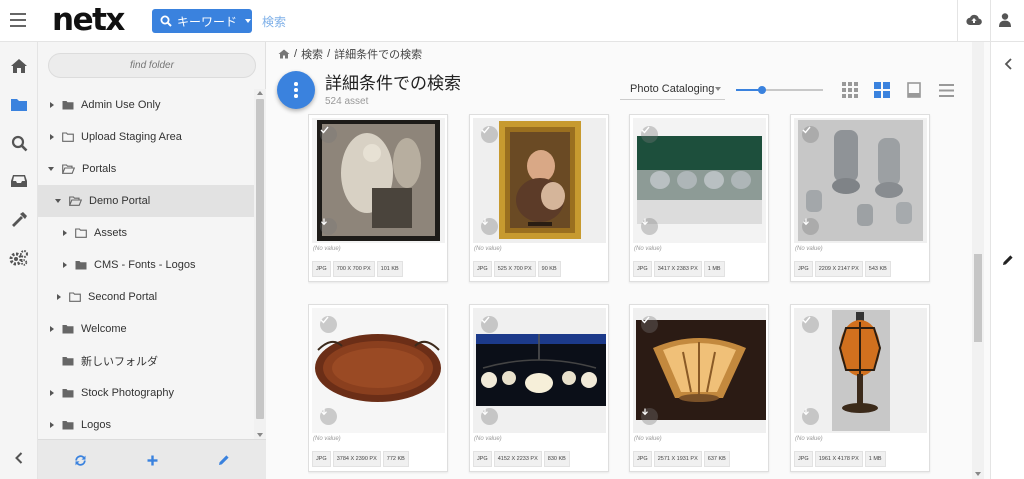  I want to click on asset-card: (No value) JPG 525 X 700 PX 90 KB, so click(539, 198).